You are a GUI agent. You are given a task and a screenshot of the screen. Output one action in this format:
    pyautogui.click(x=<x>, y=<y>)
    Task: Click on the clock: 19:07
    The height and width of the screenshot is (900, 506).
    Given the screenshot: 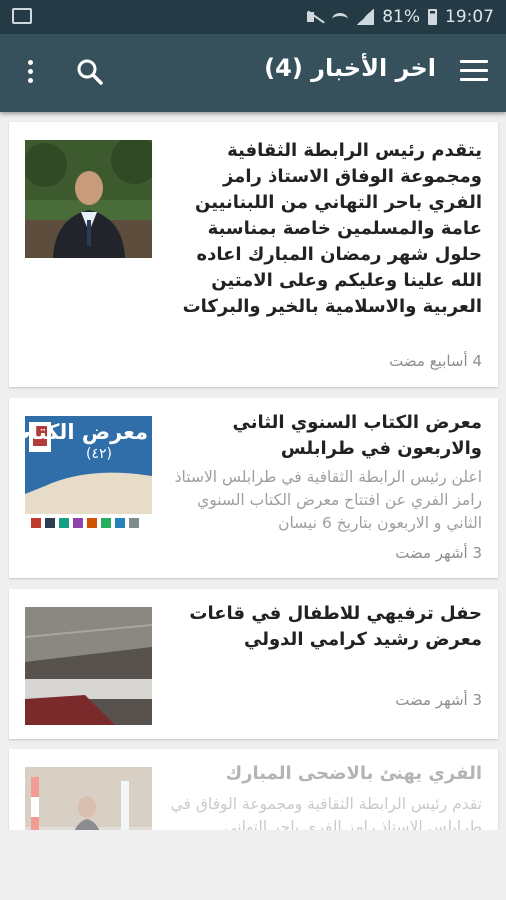 What is the action you would take?
    pyautogui.click(x=469, y=17)
    